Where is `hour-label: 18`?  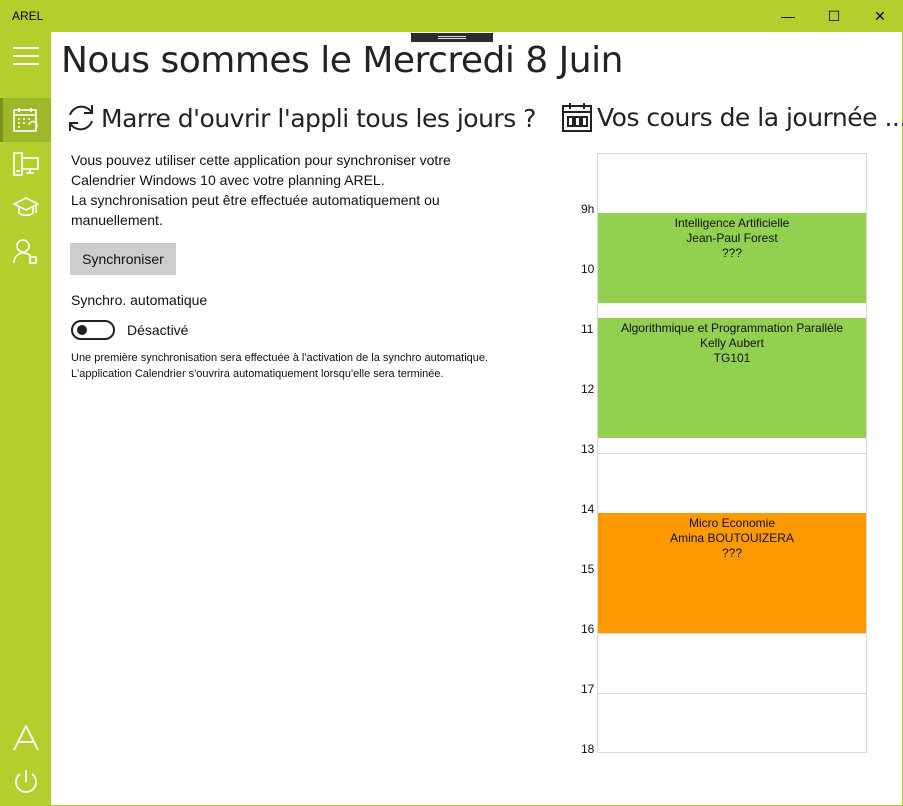 hour-label: 18 is located at coordinates (588, 749).